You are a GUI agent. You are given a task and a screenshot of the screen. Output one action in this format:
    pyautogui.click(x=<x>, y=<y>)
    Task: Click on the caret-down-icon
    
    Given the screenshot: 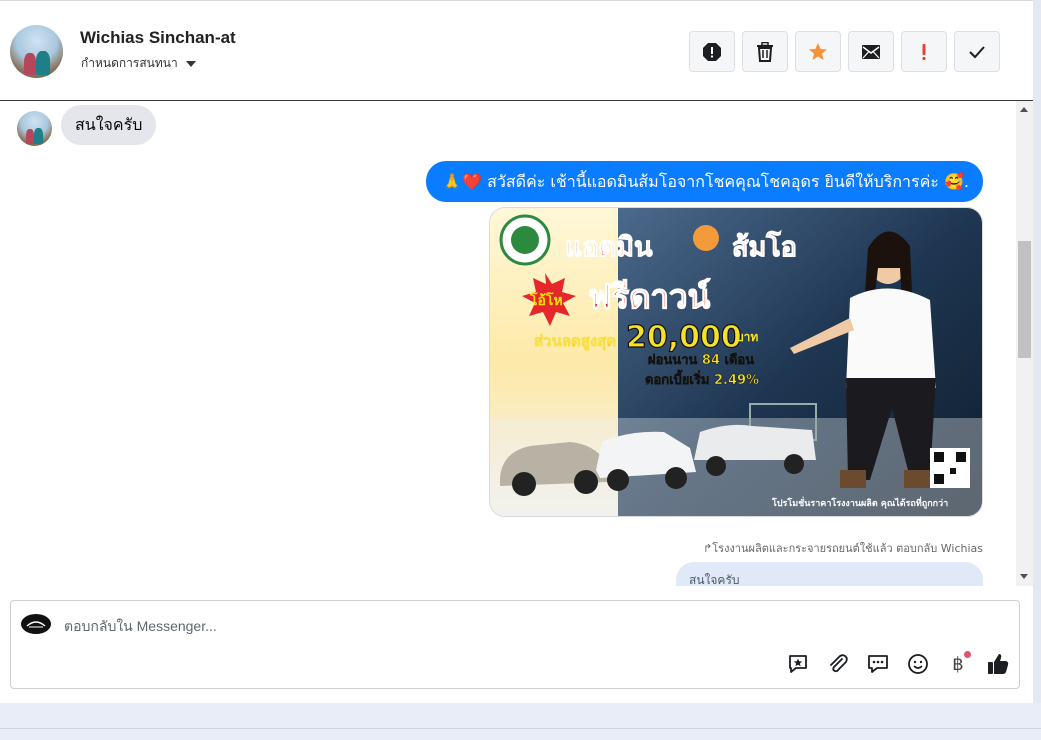 What is the action you would take?
    pyautogui.click(x=190, y=63)
    